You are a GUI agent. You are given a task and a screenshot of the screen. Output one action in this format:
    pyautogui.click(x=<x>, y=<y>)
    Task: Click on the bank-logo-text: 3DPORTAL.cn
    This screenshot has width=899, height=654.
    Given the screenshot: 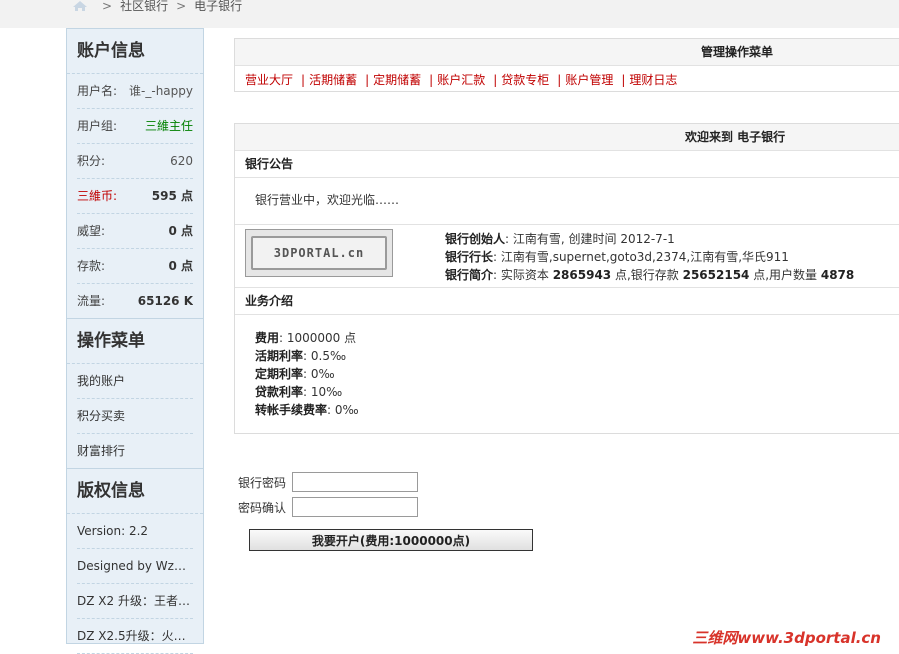 What is the action you would take?
    pyautogui.click(x=319, y=253)
    